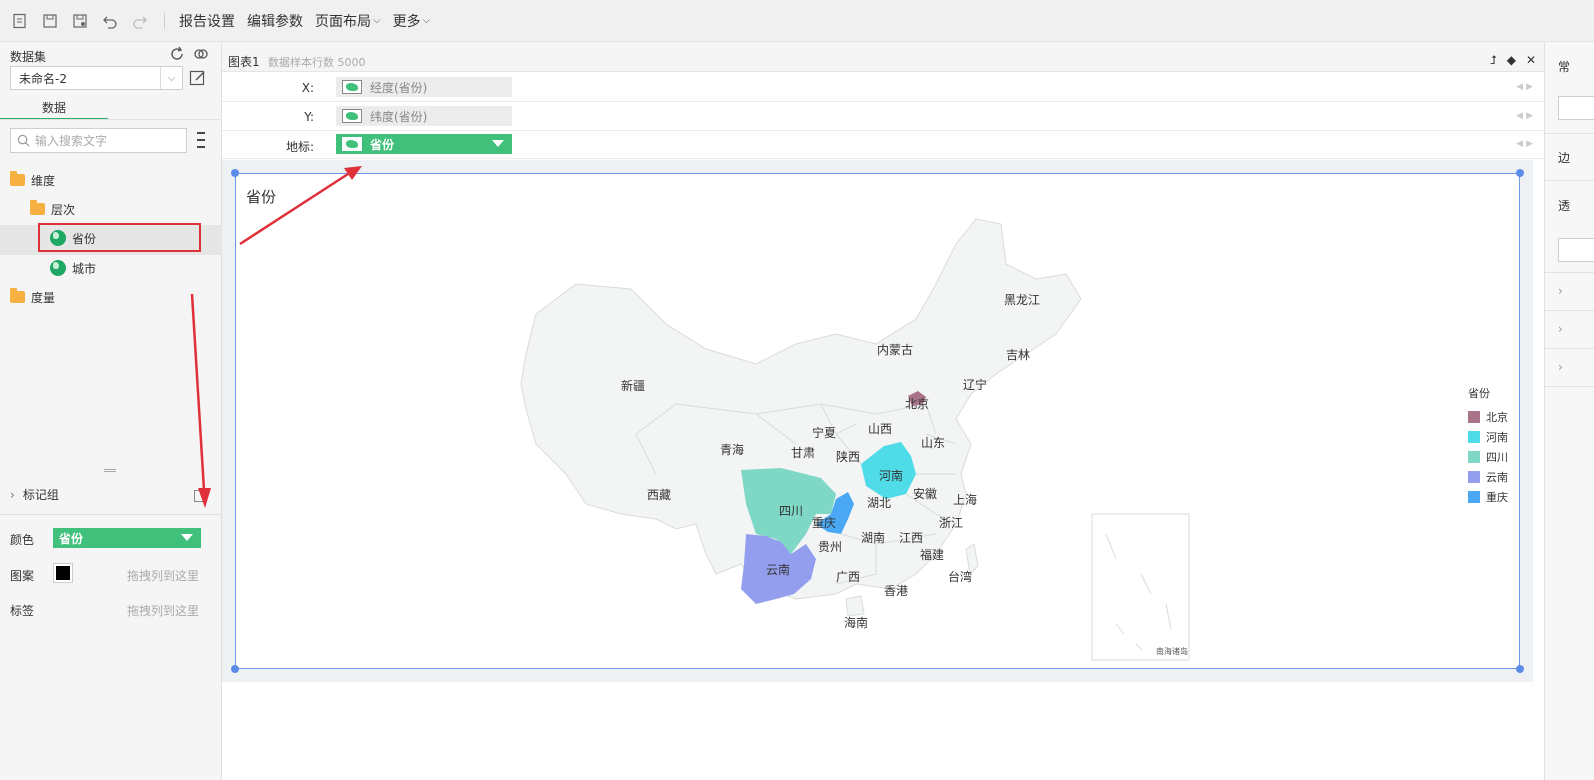 This screenshot has height=780, width=1594. I want to click on region-hainan, so click(855, 606).